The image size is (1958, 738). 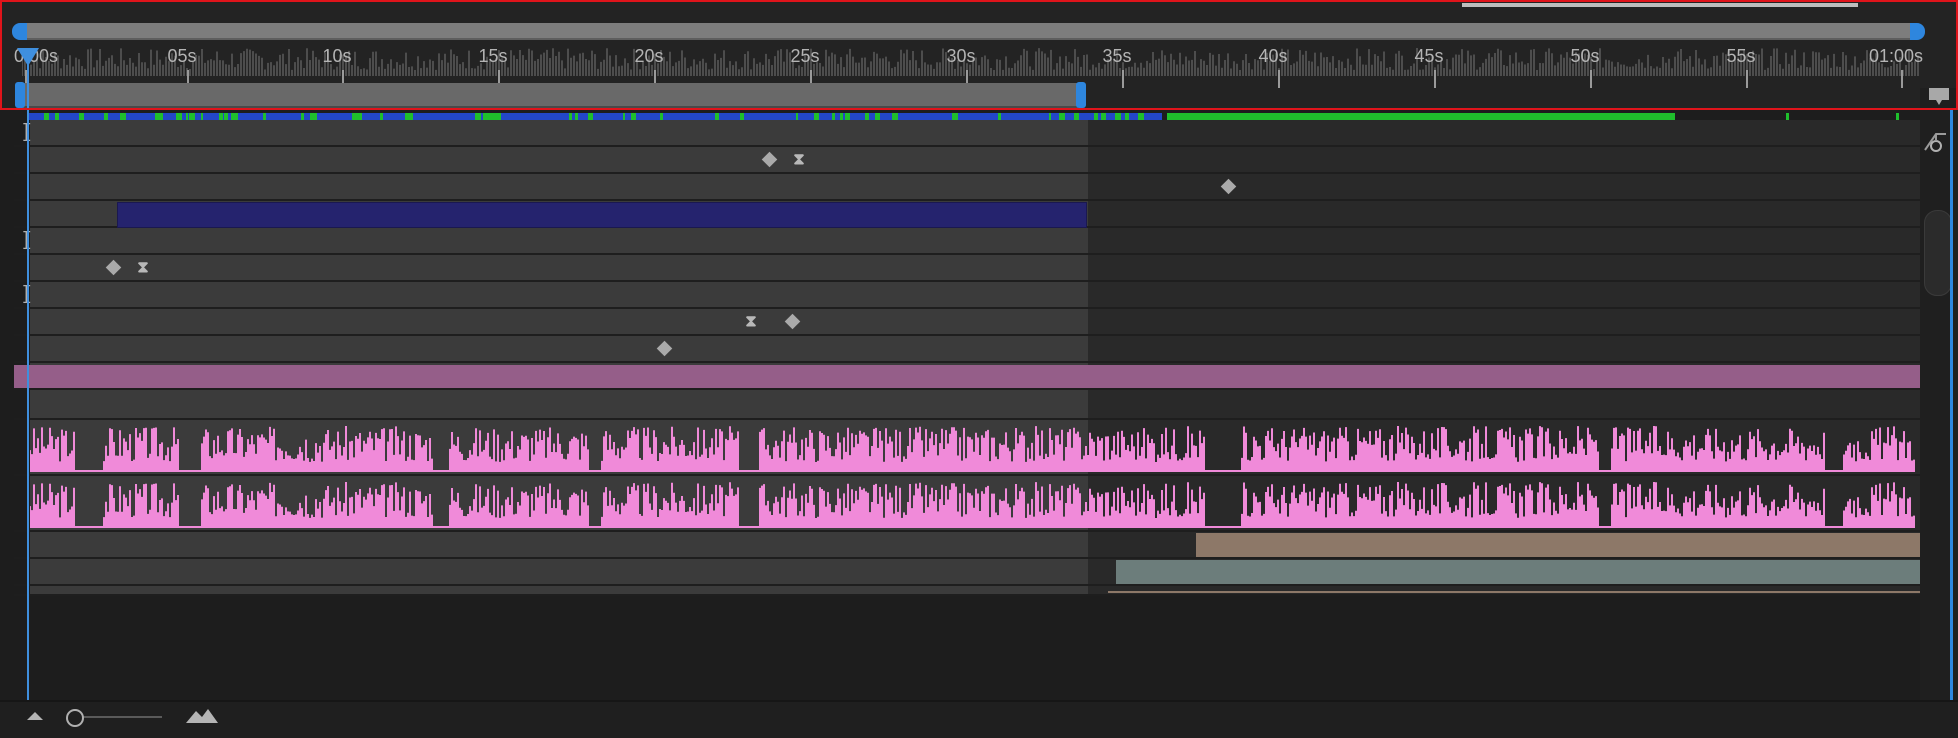 What do you see at coordinates (1660, 5) in the screenshot?
I see `work-area-indicator` at bounding box center [1660, 5].